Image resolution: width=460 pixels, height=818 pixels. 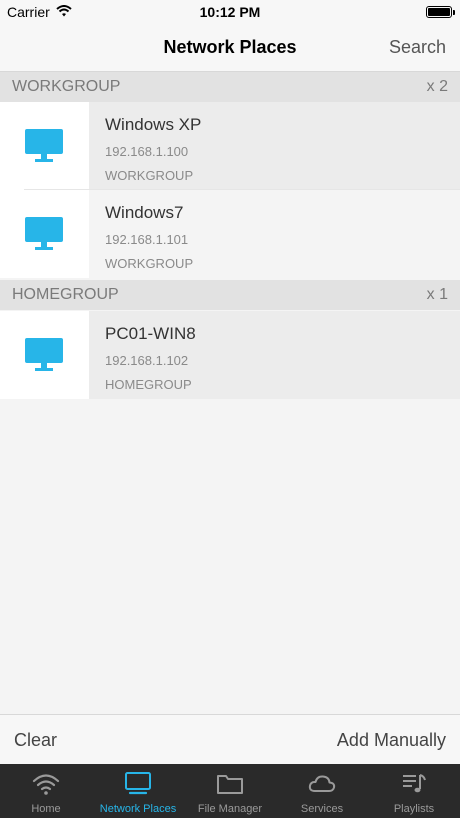 I want to click on navigation-bar: Network Places Search, so click(x=230, y=48).